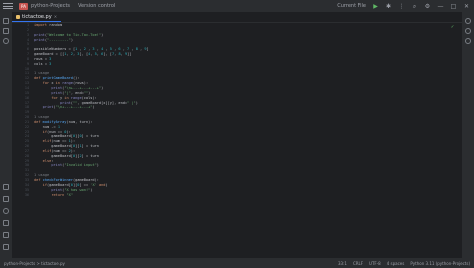  I want to click on git-icon, so click(6, 247).